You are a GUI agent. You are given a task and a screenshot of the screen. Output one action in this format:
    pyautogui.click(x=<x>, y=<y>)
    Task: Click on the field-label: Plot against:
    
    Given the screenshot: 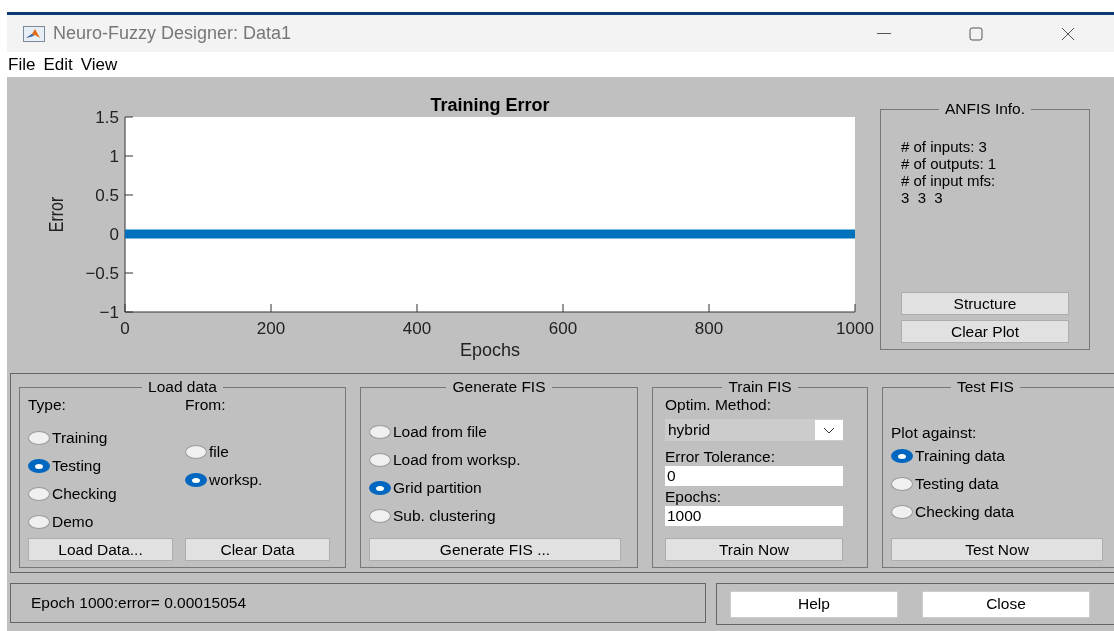 What is the action you would take?
    pyautogui.click(x=934, y=433)
    